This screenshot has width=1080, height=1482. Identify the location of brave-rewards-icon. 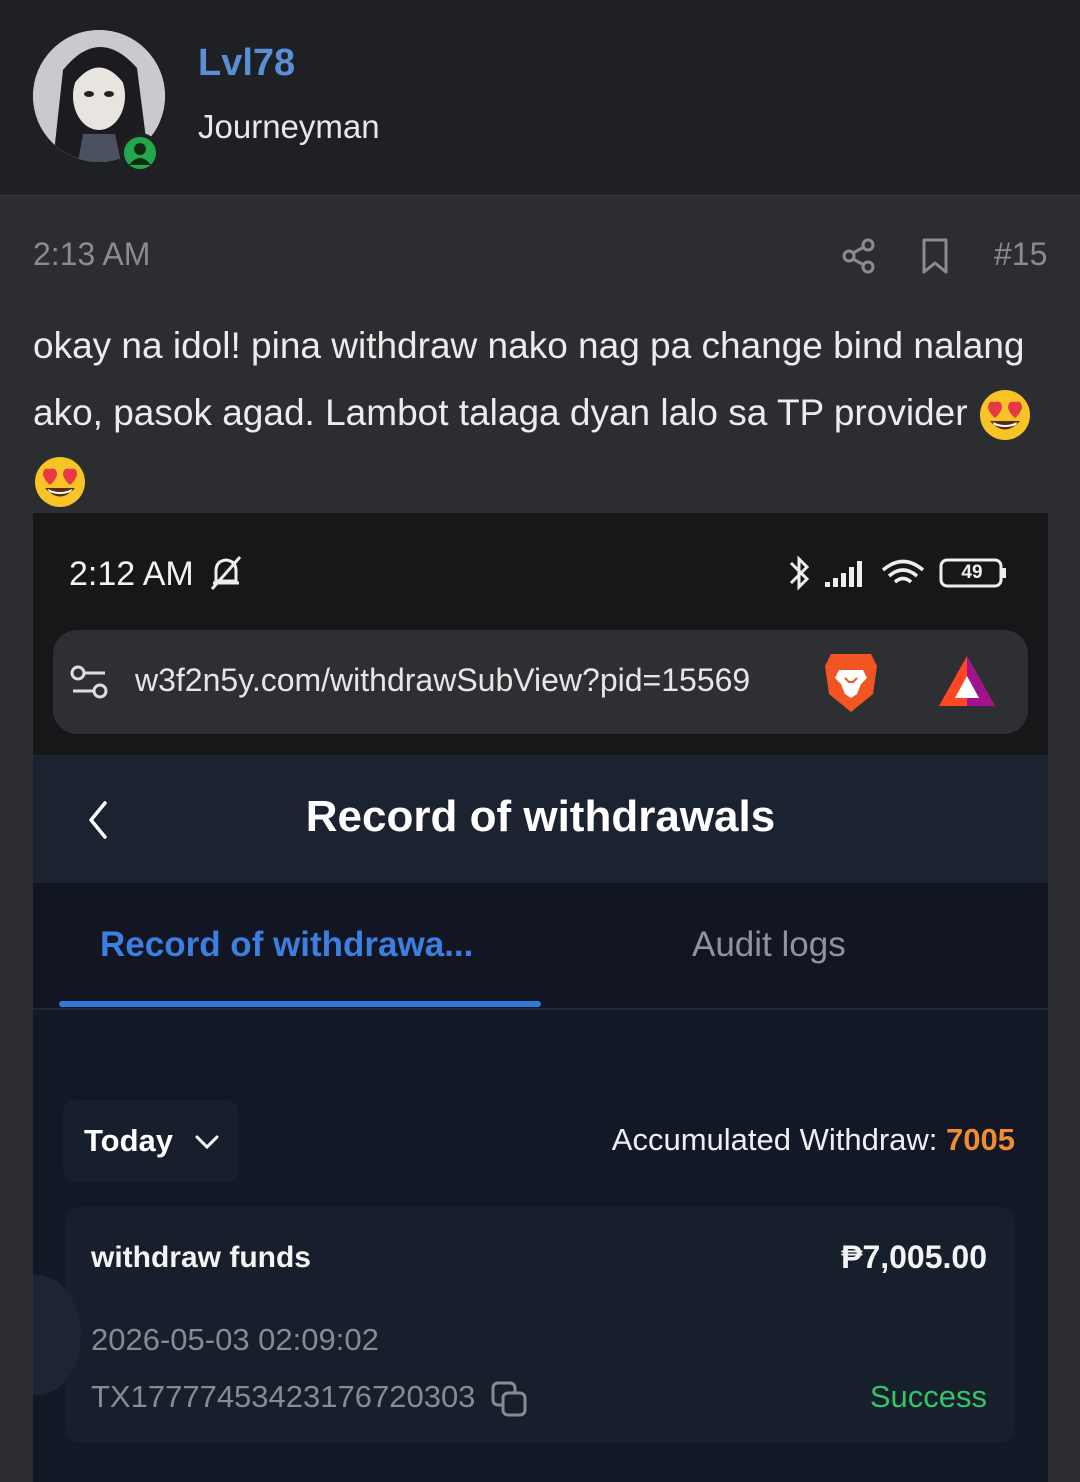
(967, 681).